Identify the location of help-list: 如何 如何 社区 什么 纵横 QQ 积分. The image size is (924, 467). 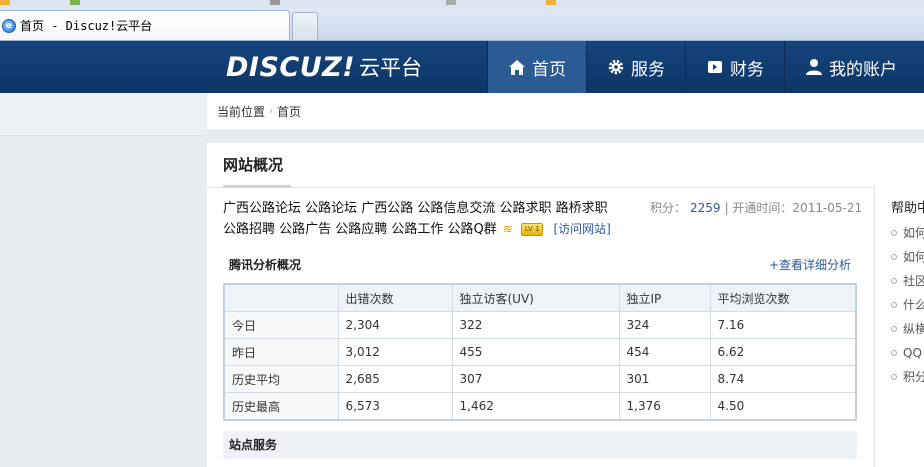
(907, 305).